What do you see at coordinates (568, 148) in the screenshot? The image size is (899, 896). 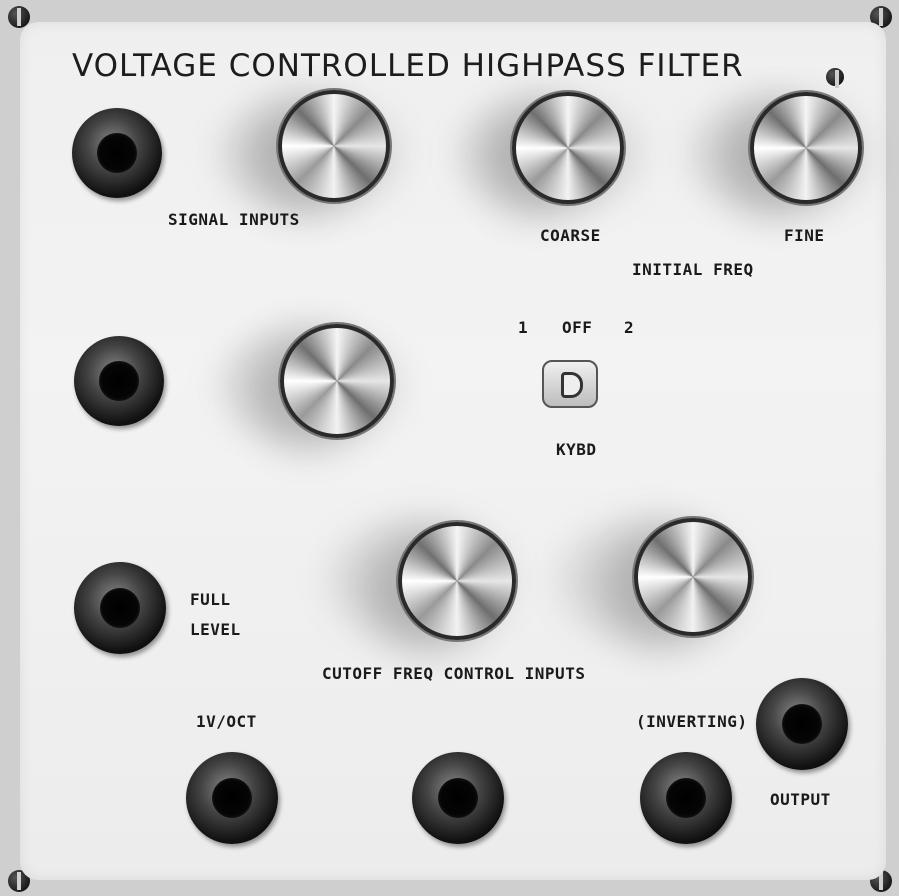 I see `initial-freq-coarse-knob` at bounding box center [568, 148].